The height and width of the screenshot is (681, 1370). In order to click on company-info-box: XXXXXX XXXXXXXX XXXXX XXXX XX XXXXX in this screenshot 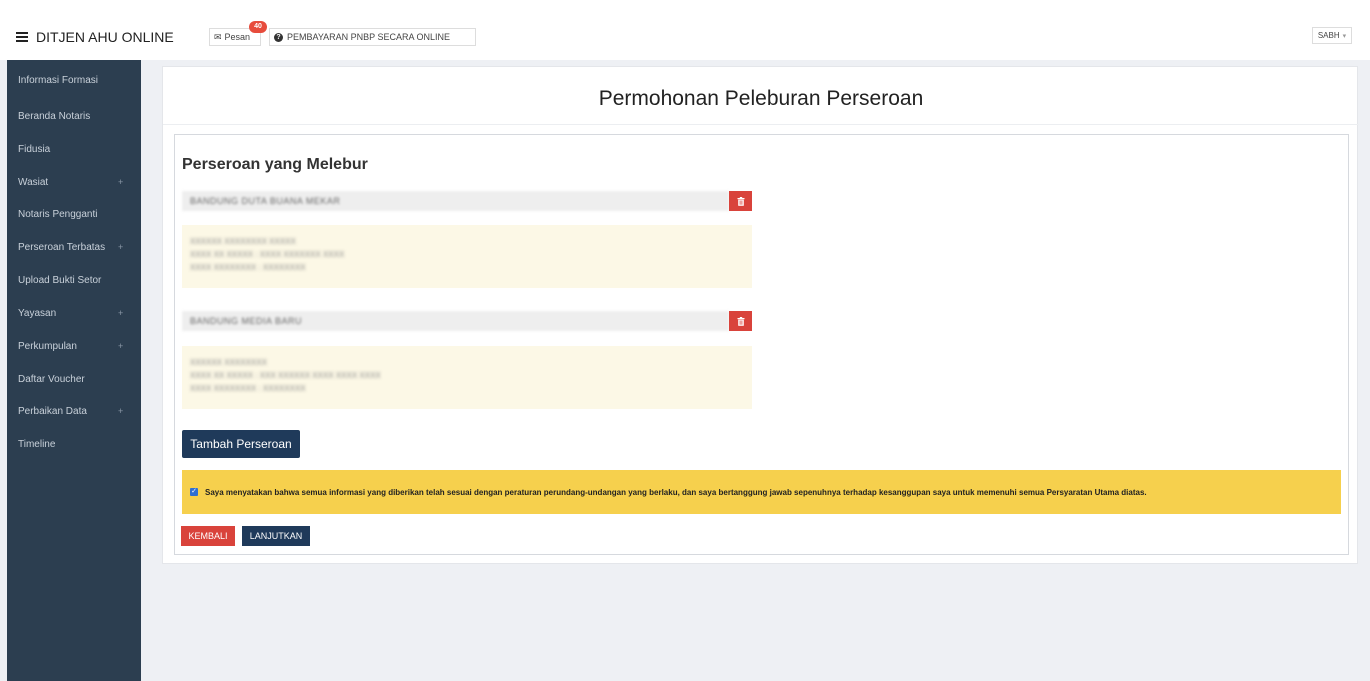, I will do `click(467, 256)`.